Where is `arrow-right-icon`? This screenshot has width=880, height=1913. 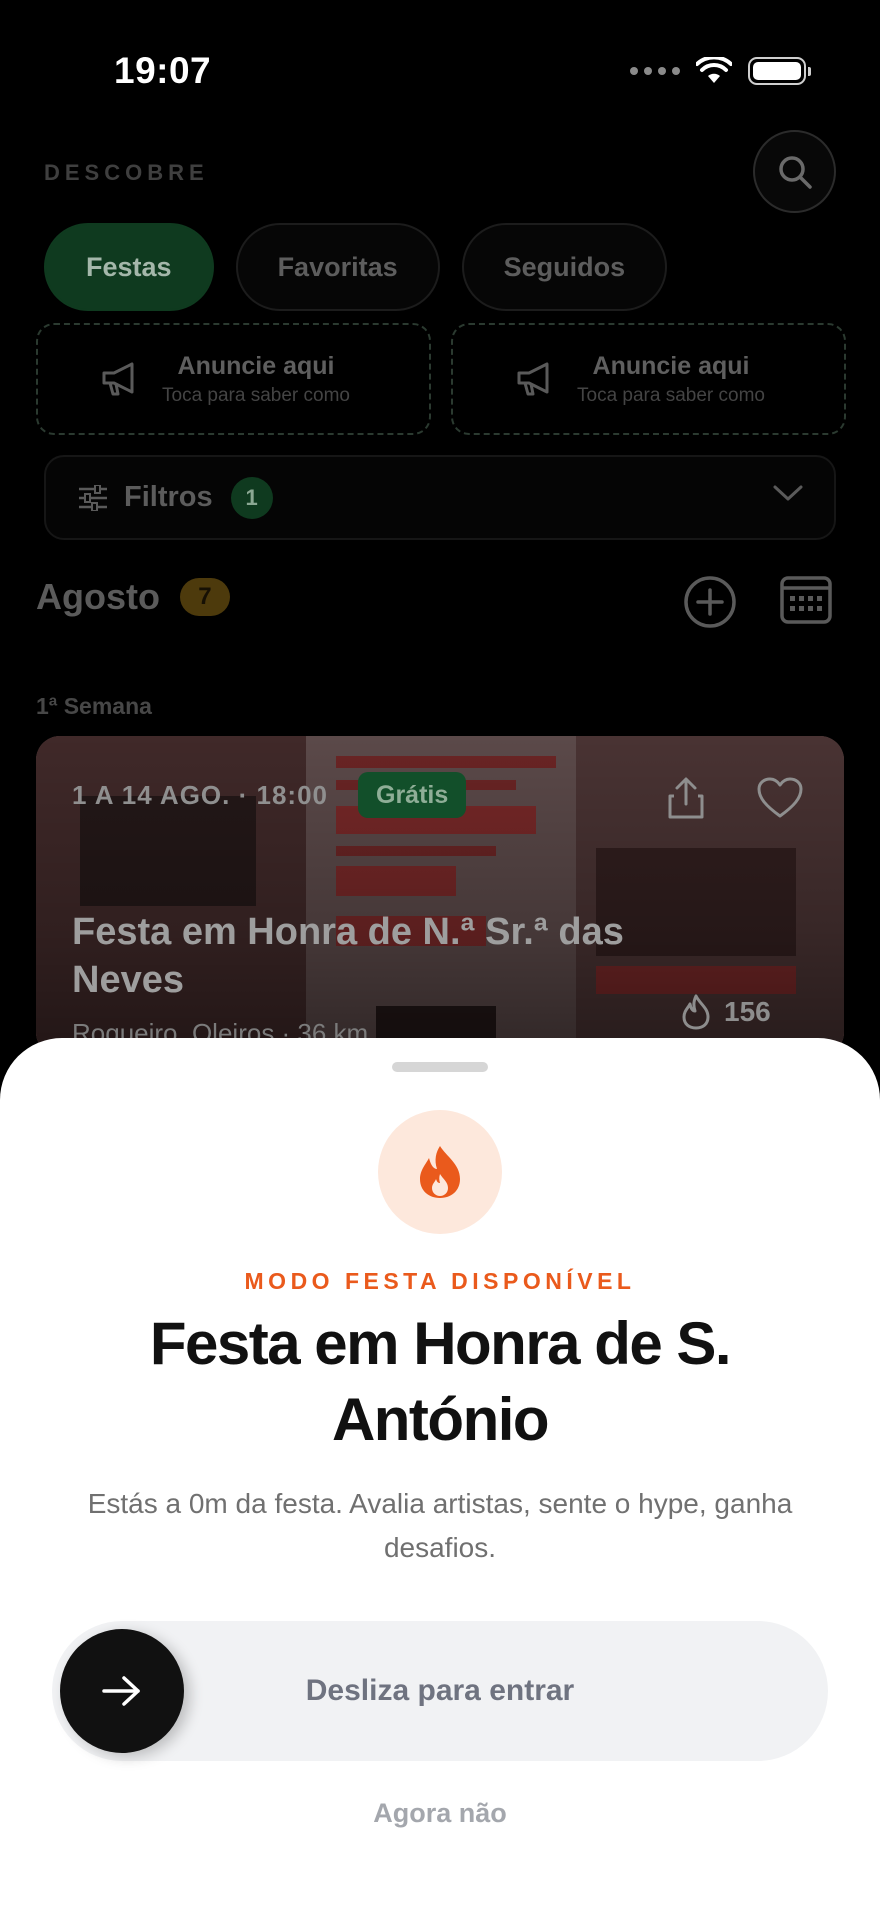 arrow-right-icon is located at coordinates (121, 1691).